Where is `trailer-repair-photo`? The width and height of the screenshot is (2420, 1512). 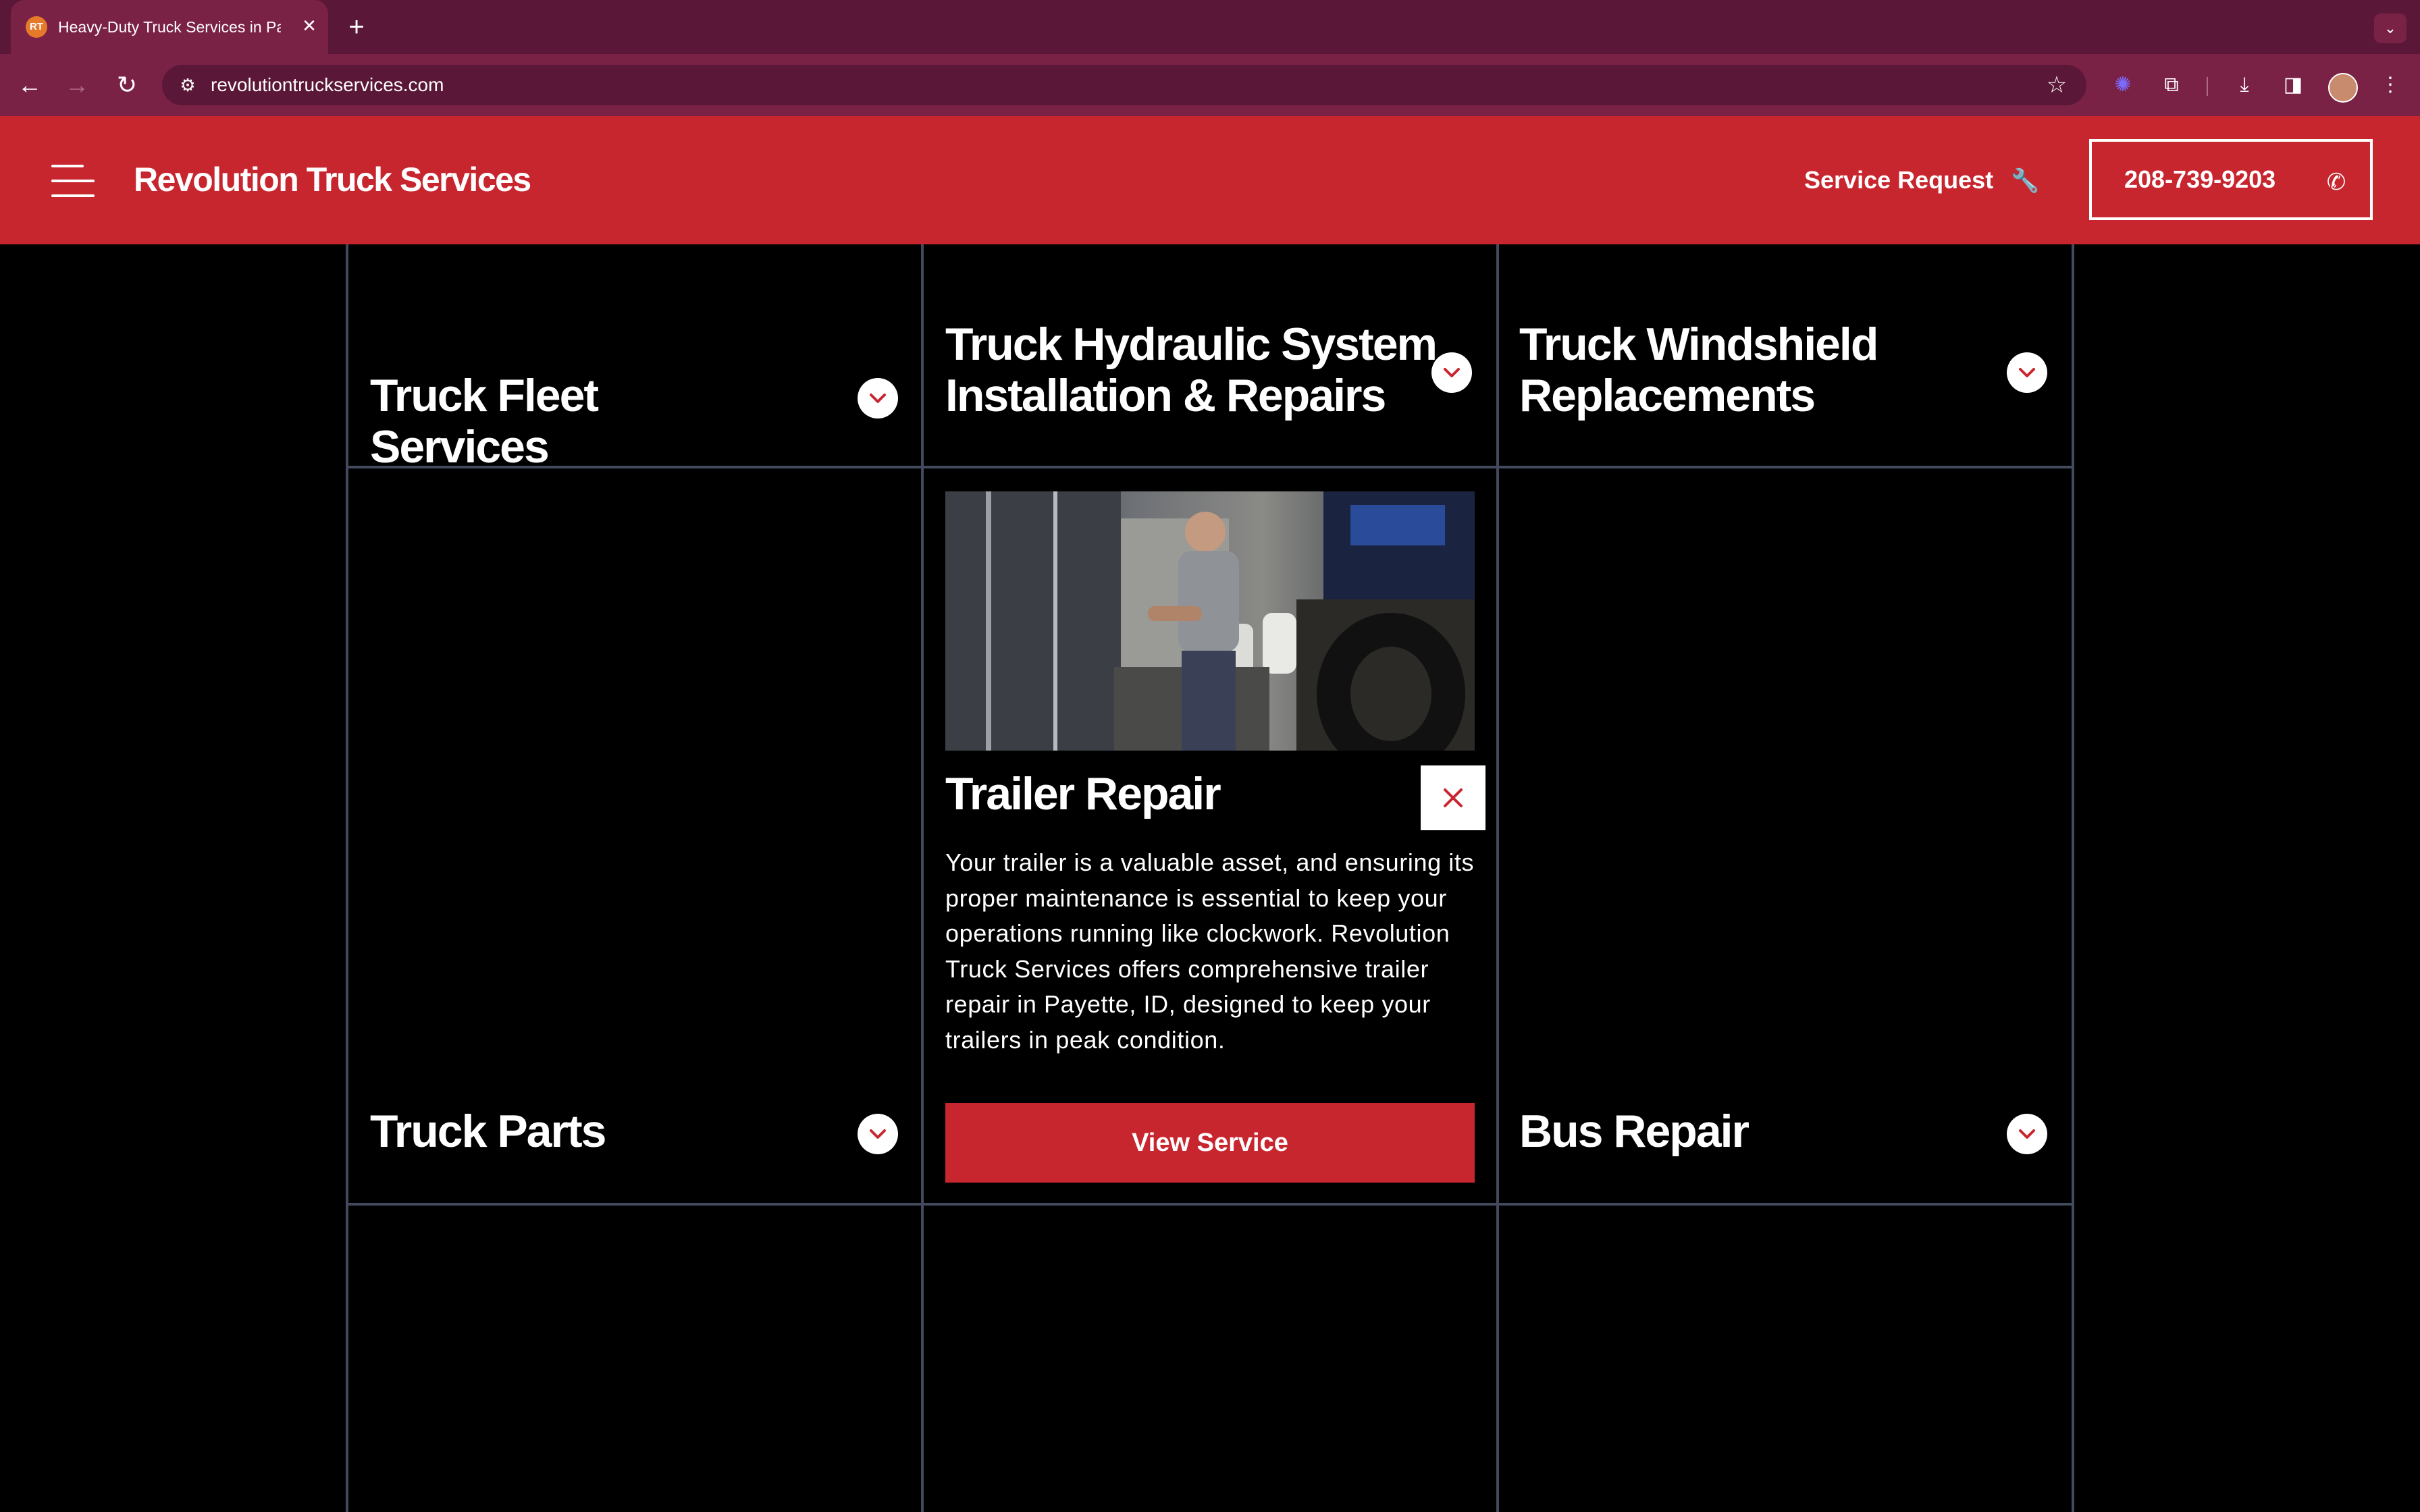
trailer-repair-photo is located at coordinates (1210, 621).